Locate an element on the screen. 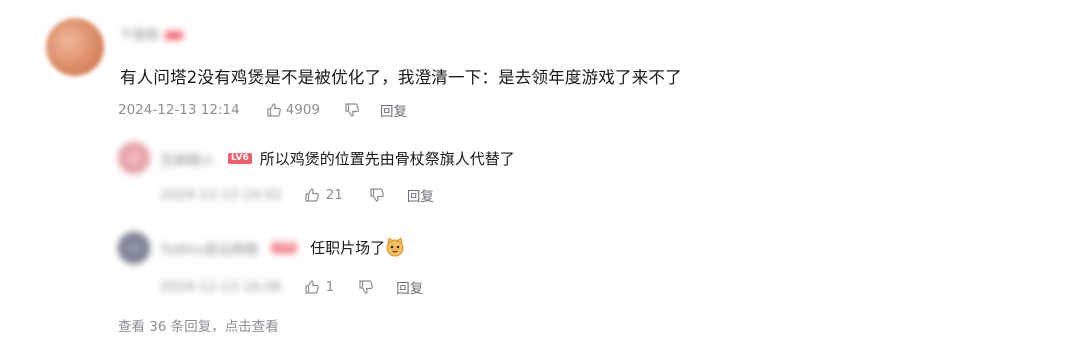  reply-user-name: 芝麻糊小 is located at coordinates (187, 159).